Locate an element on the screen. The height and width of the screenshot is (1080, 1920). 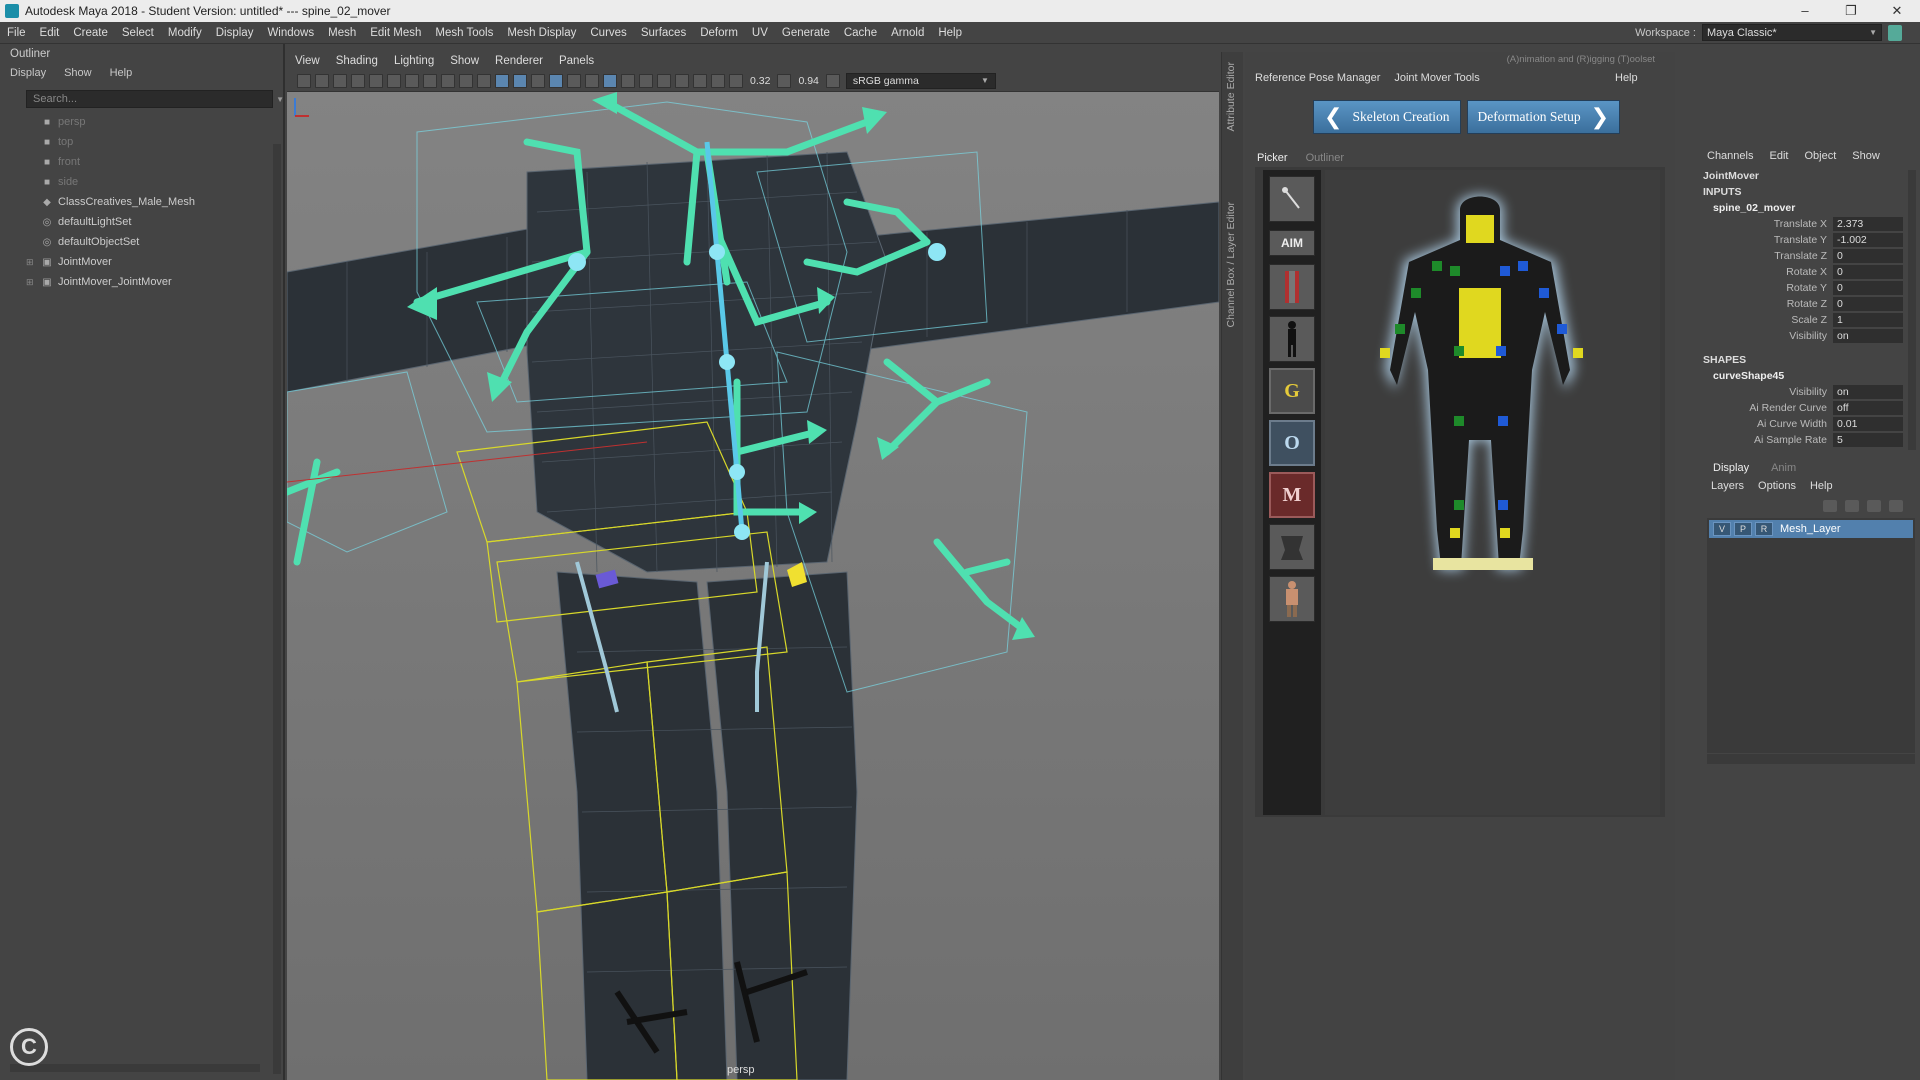
channels-menu-show: Show is located at coordinates (1866, 156).